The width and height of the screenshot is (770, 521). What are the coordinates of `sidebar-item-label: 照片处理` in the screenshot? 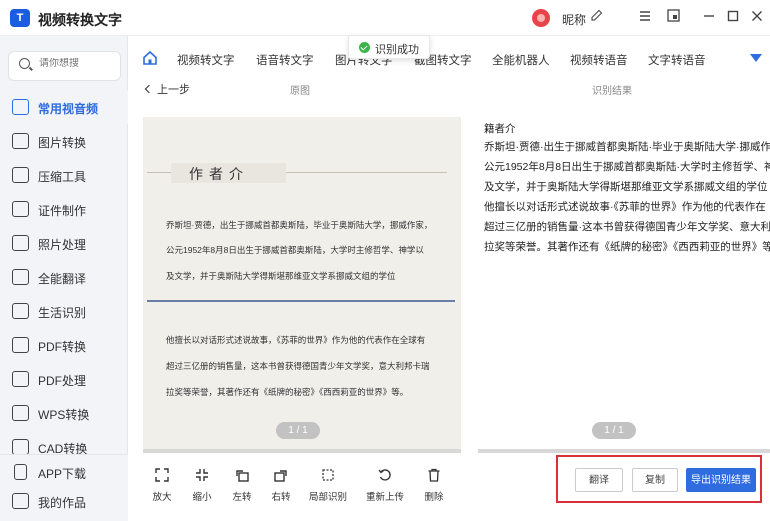 It's located at (62, 245).